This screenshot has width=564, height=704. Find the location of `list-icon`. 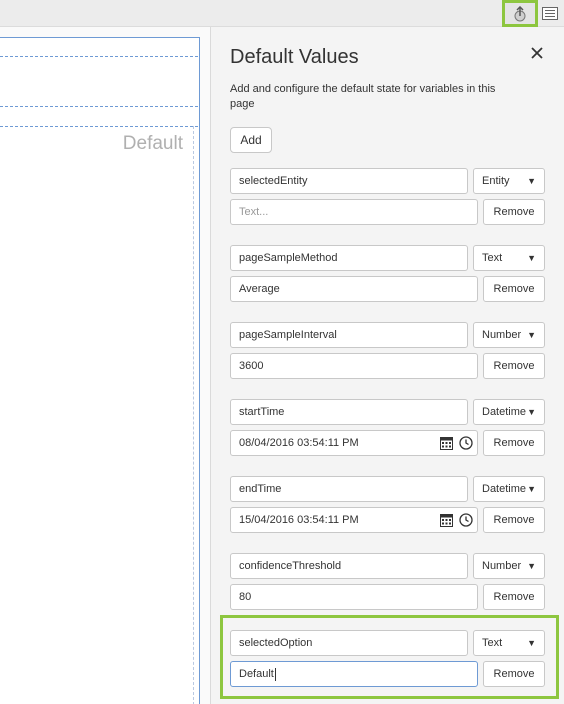

list-icon is located at coordinates (550, 13).